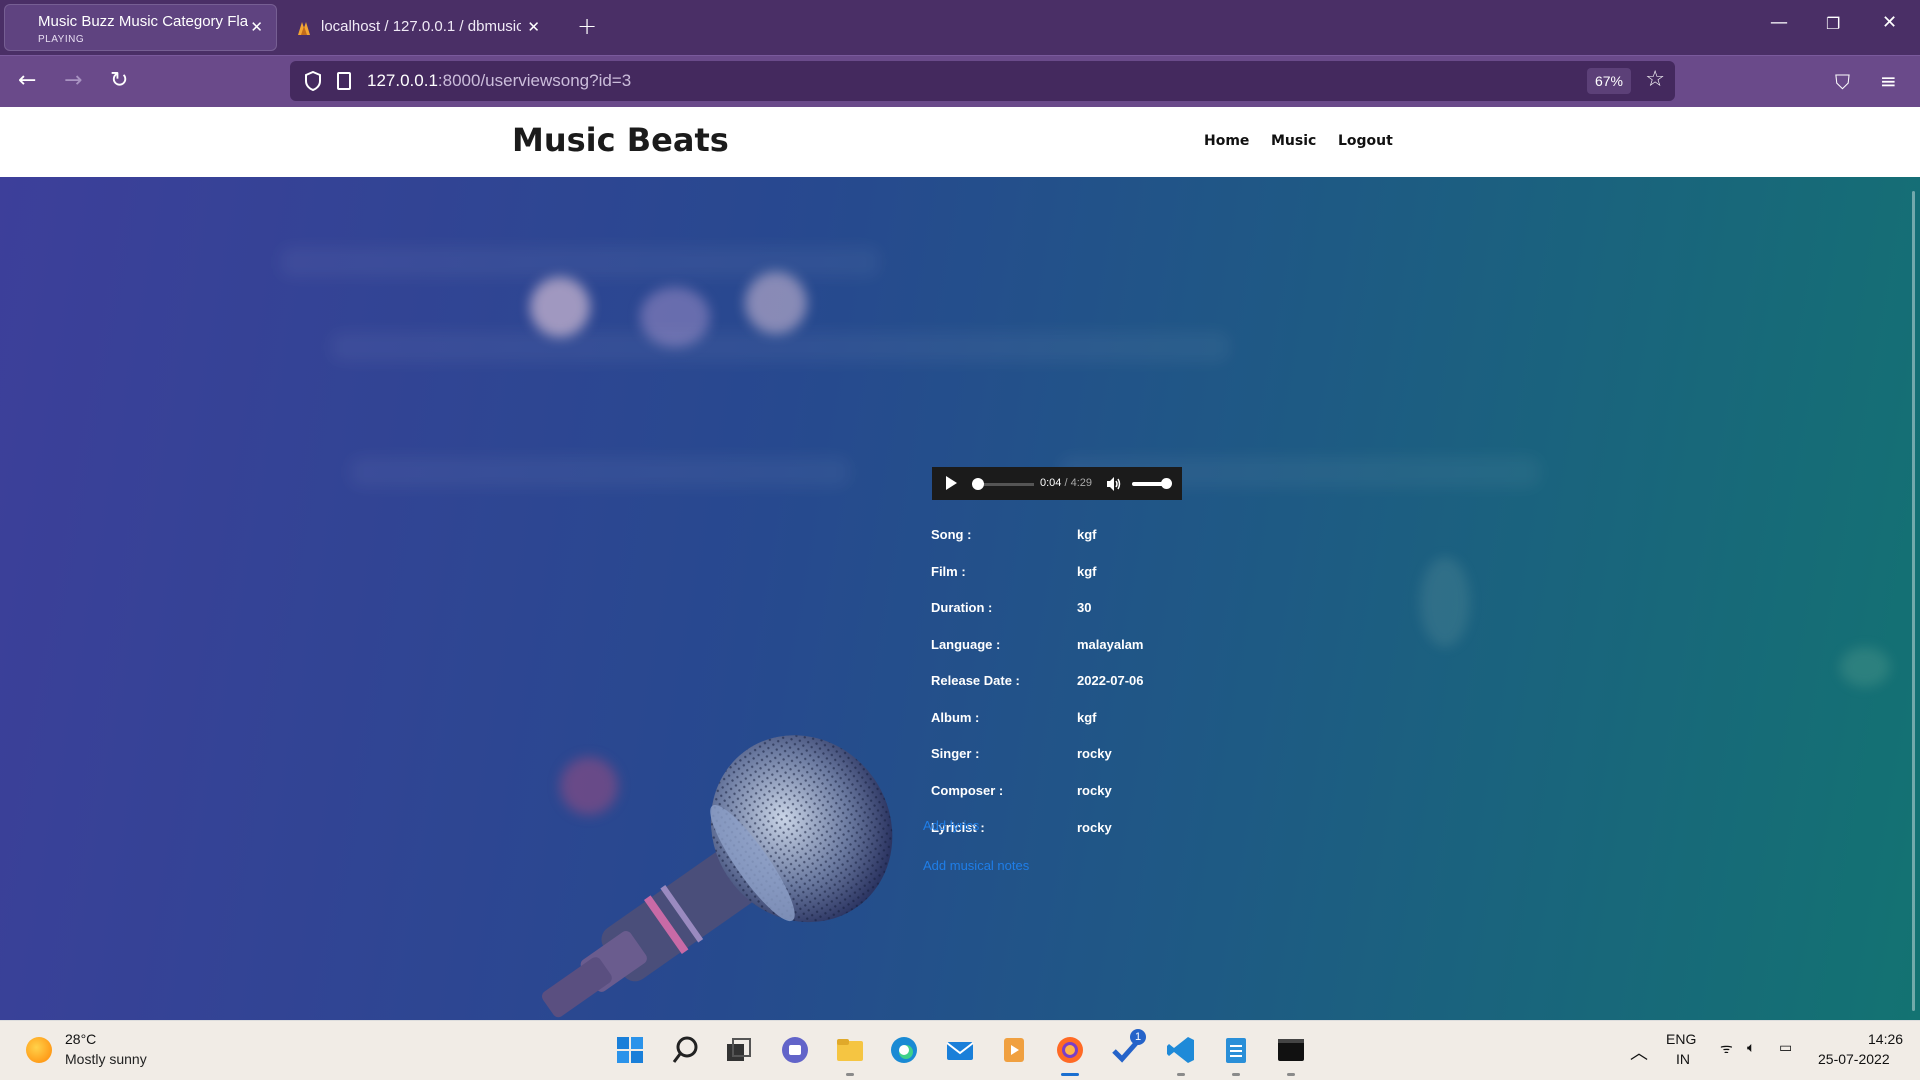  What do you see at coordinates (620, 140) in the screenshot?
I see `site-brand: Music Beats` at bounding box center [620, 140].